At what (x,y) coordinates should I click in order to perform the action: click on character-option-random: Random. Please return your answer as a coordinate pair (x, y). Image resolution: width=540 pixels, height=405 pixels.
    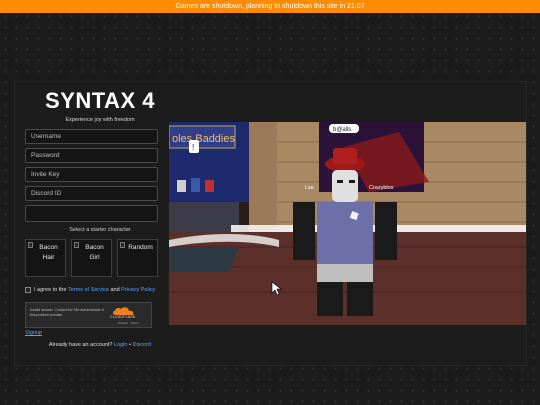
    Looking at the image, I should click on (137, 258).